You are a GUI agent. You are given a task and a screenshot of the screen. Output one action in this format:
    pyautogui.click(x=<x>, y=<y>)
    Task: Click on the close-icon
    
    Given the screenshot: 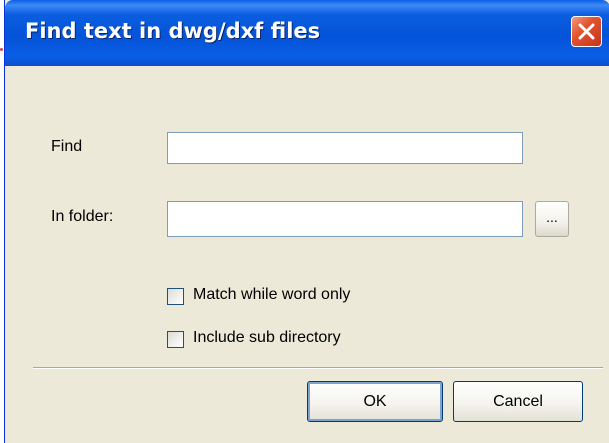 What is the action you would take?
    pyautogui.click(x=586, y=31)
    